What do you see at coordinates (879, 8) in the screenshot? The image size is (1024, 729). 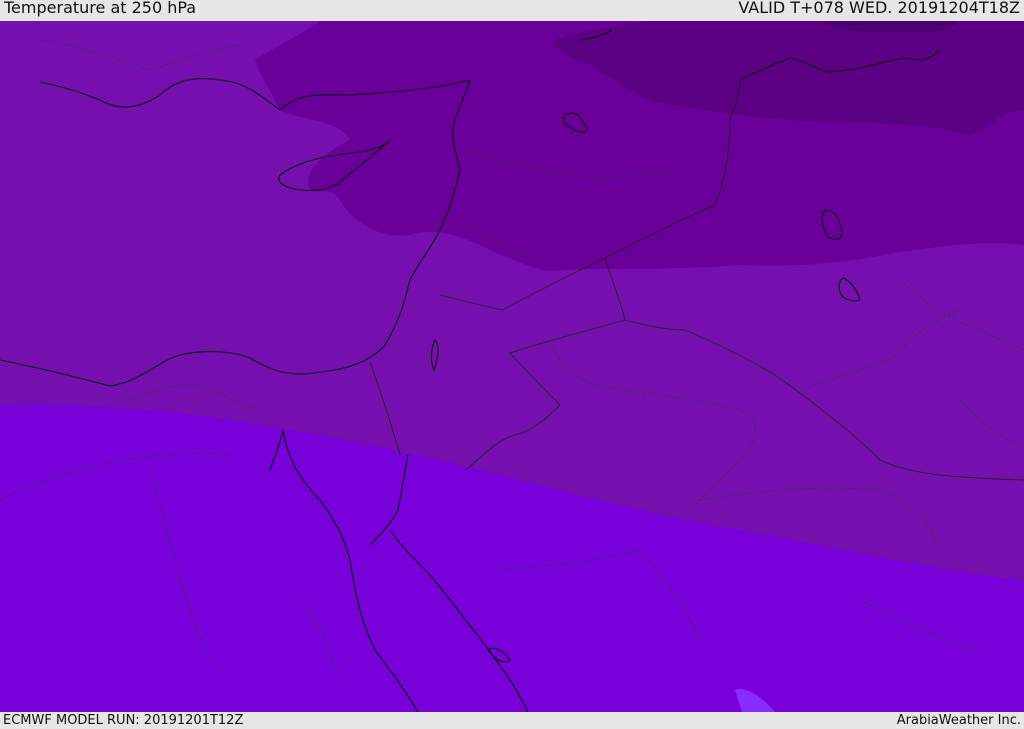 I see `valid-time: VALID T+078 WED. 20191204T18Z` at bounding box center [879, 8].